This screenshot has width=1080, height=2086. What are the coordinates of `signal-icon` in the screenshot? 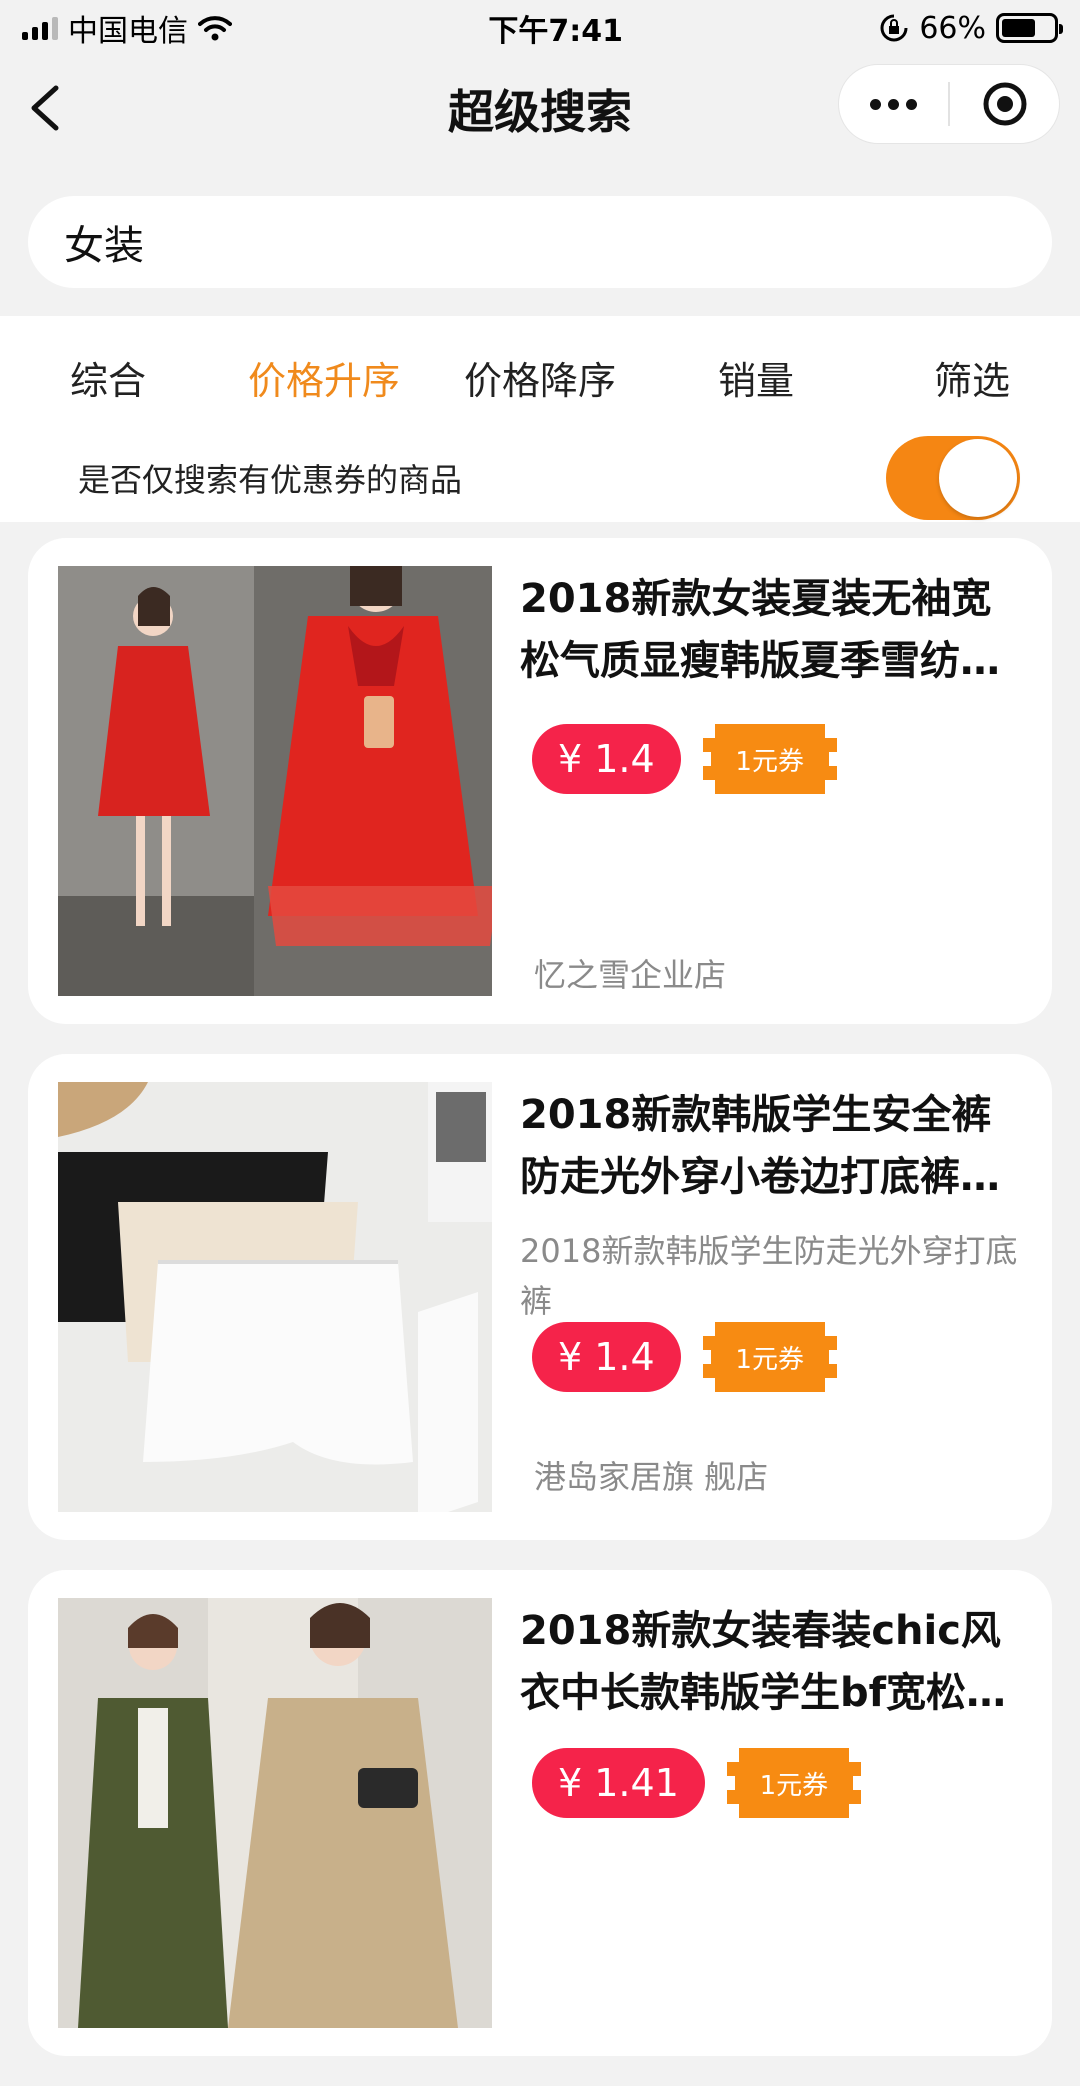 It's located at (40, 28).